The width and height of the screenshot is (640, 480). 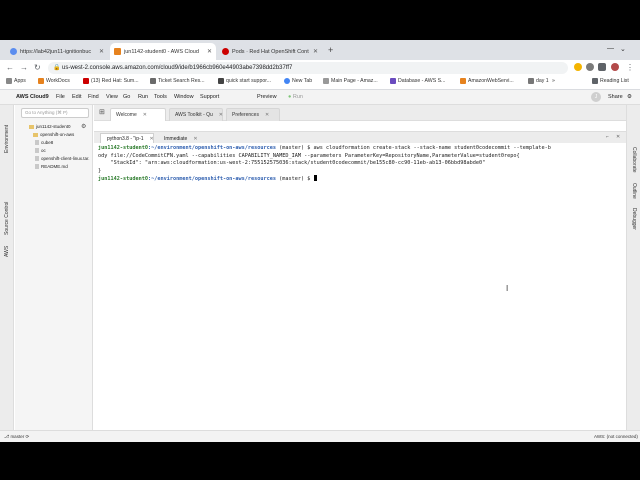 What do you see at coordinates (126, 97) in the screenshot?
I see `menu-go: Go` at bounding box center [126, 97].